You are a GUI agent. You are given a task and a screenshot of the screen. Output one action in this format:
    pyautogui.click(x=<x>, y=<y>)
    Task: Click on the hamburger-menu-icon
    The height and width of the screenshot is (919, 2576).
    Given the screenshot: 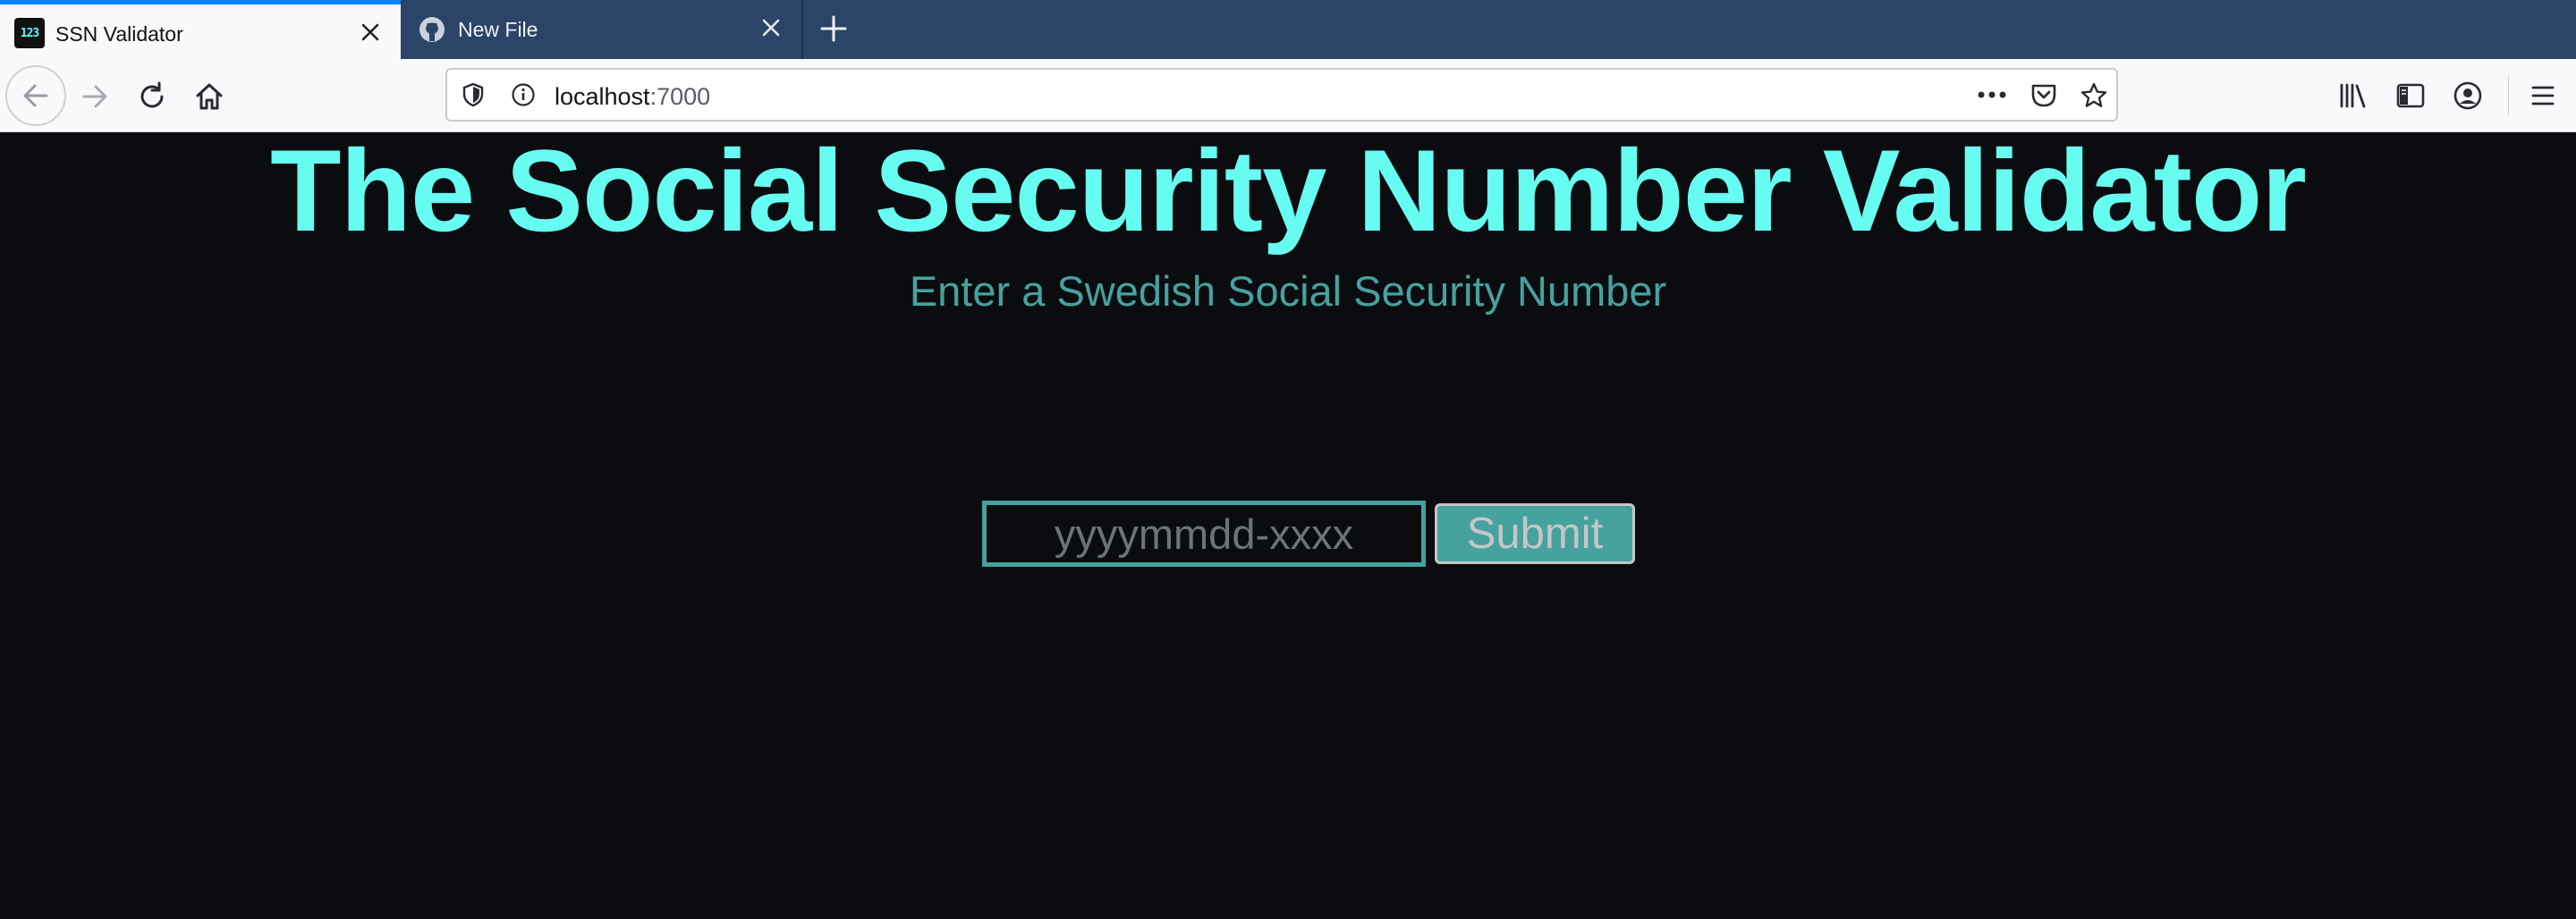 What is the action you would take?
    pyautogui.click(x=2543, y=95)
    